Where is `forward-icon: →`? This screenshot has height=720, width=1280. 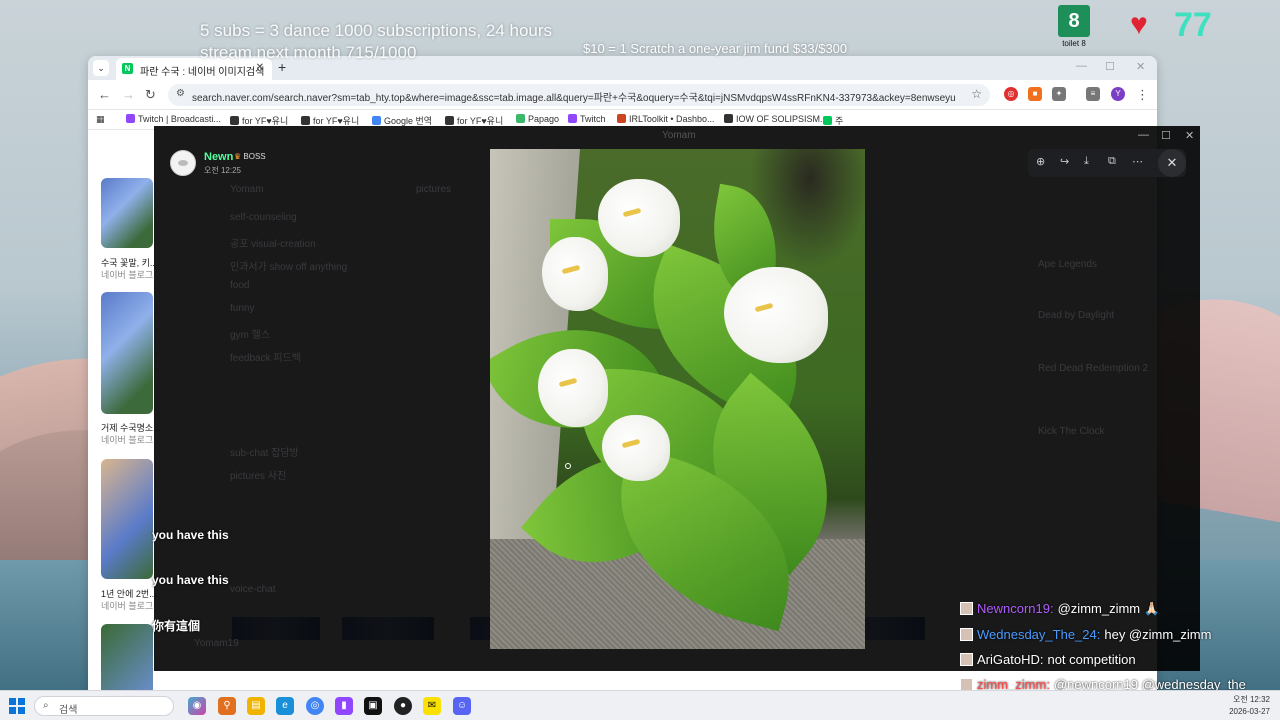 forward-icon: → is located at coordinates (128, 94).